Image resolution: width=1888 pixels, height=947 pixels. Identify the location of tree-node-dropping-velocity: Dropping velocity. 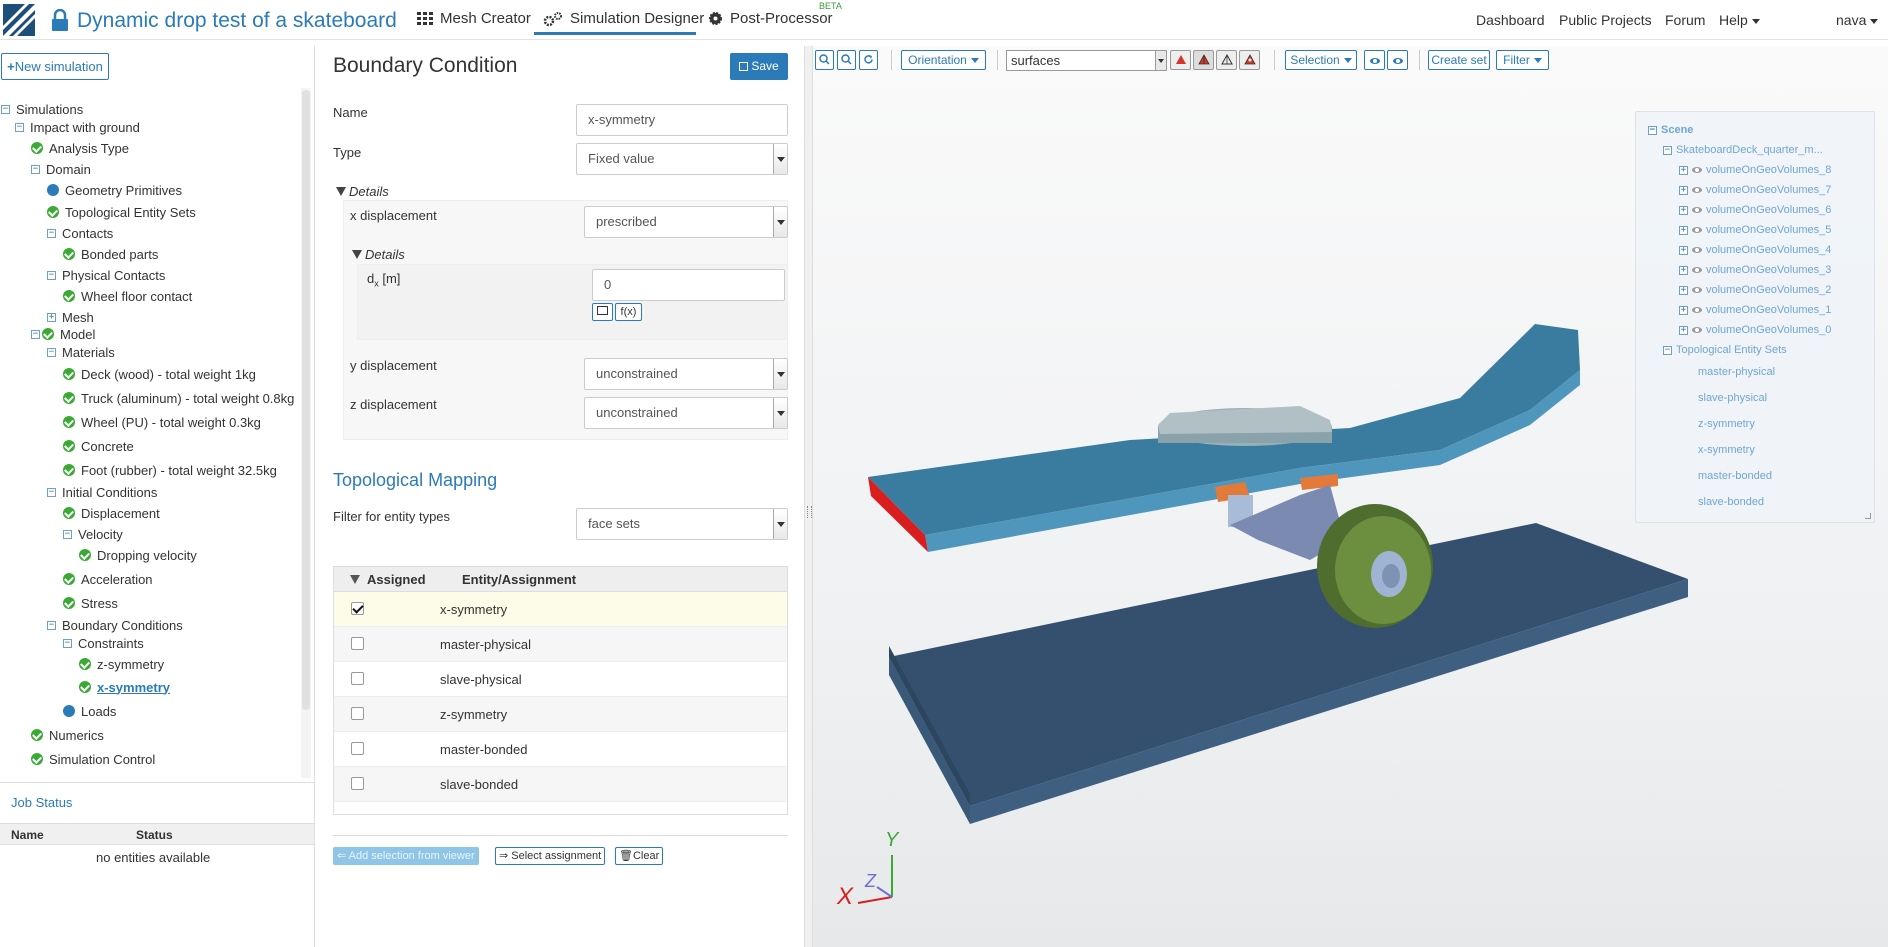
(138, 555).